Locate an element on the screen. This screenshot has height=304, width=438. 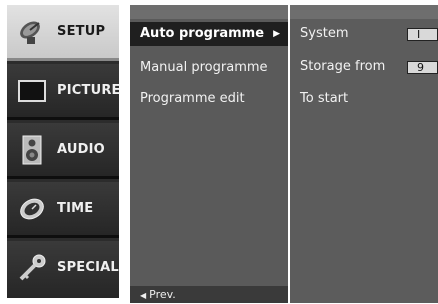
tab-setup: SETUP is located at coordinates (63, 33).